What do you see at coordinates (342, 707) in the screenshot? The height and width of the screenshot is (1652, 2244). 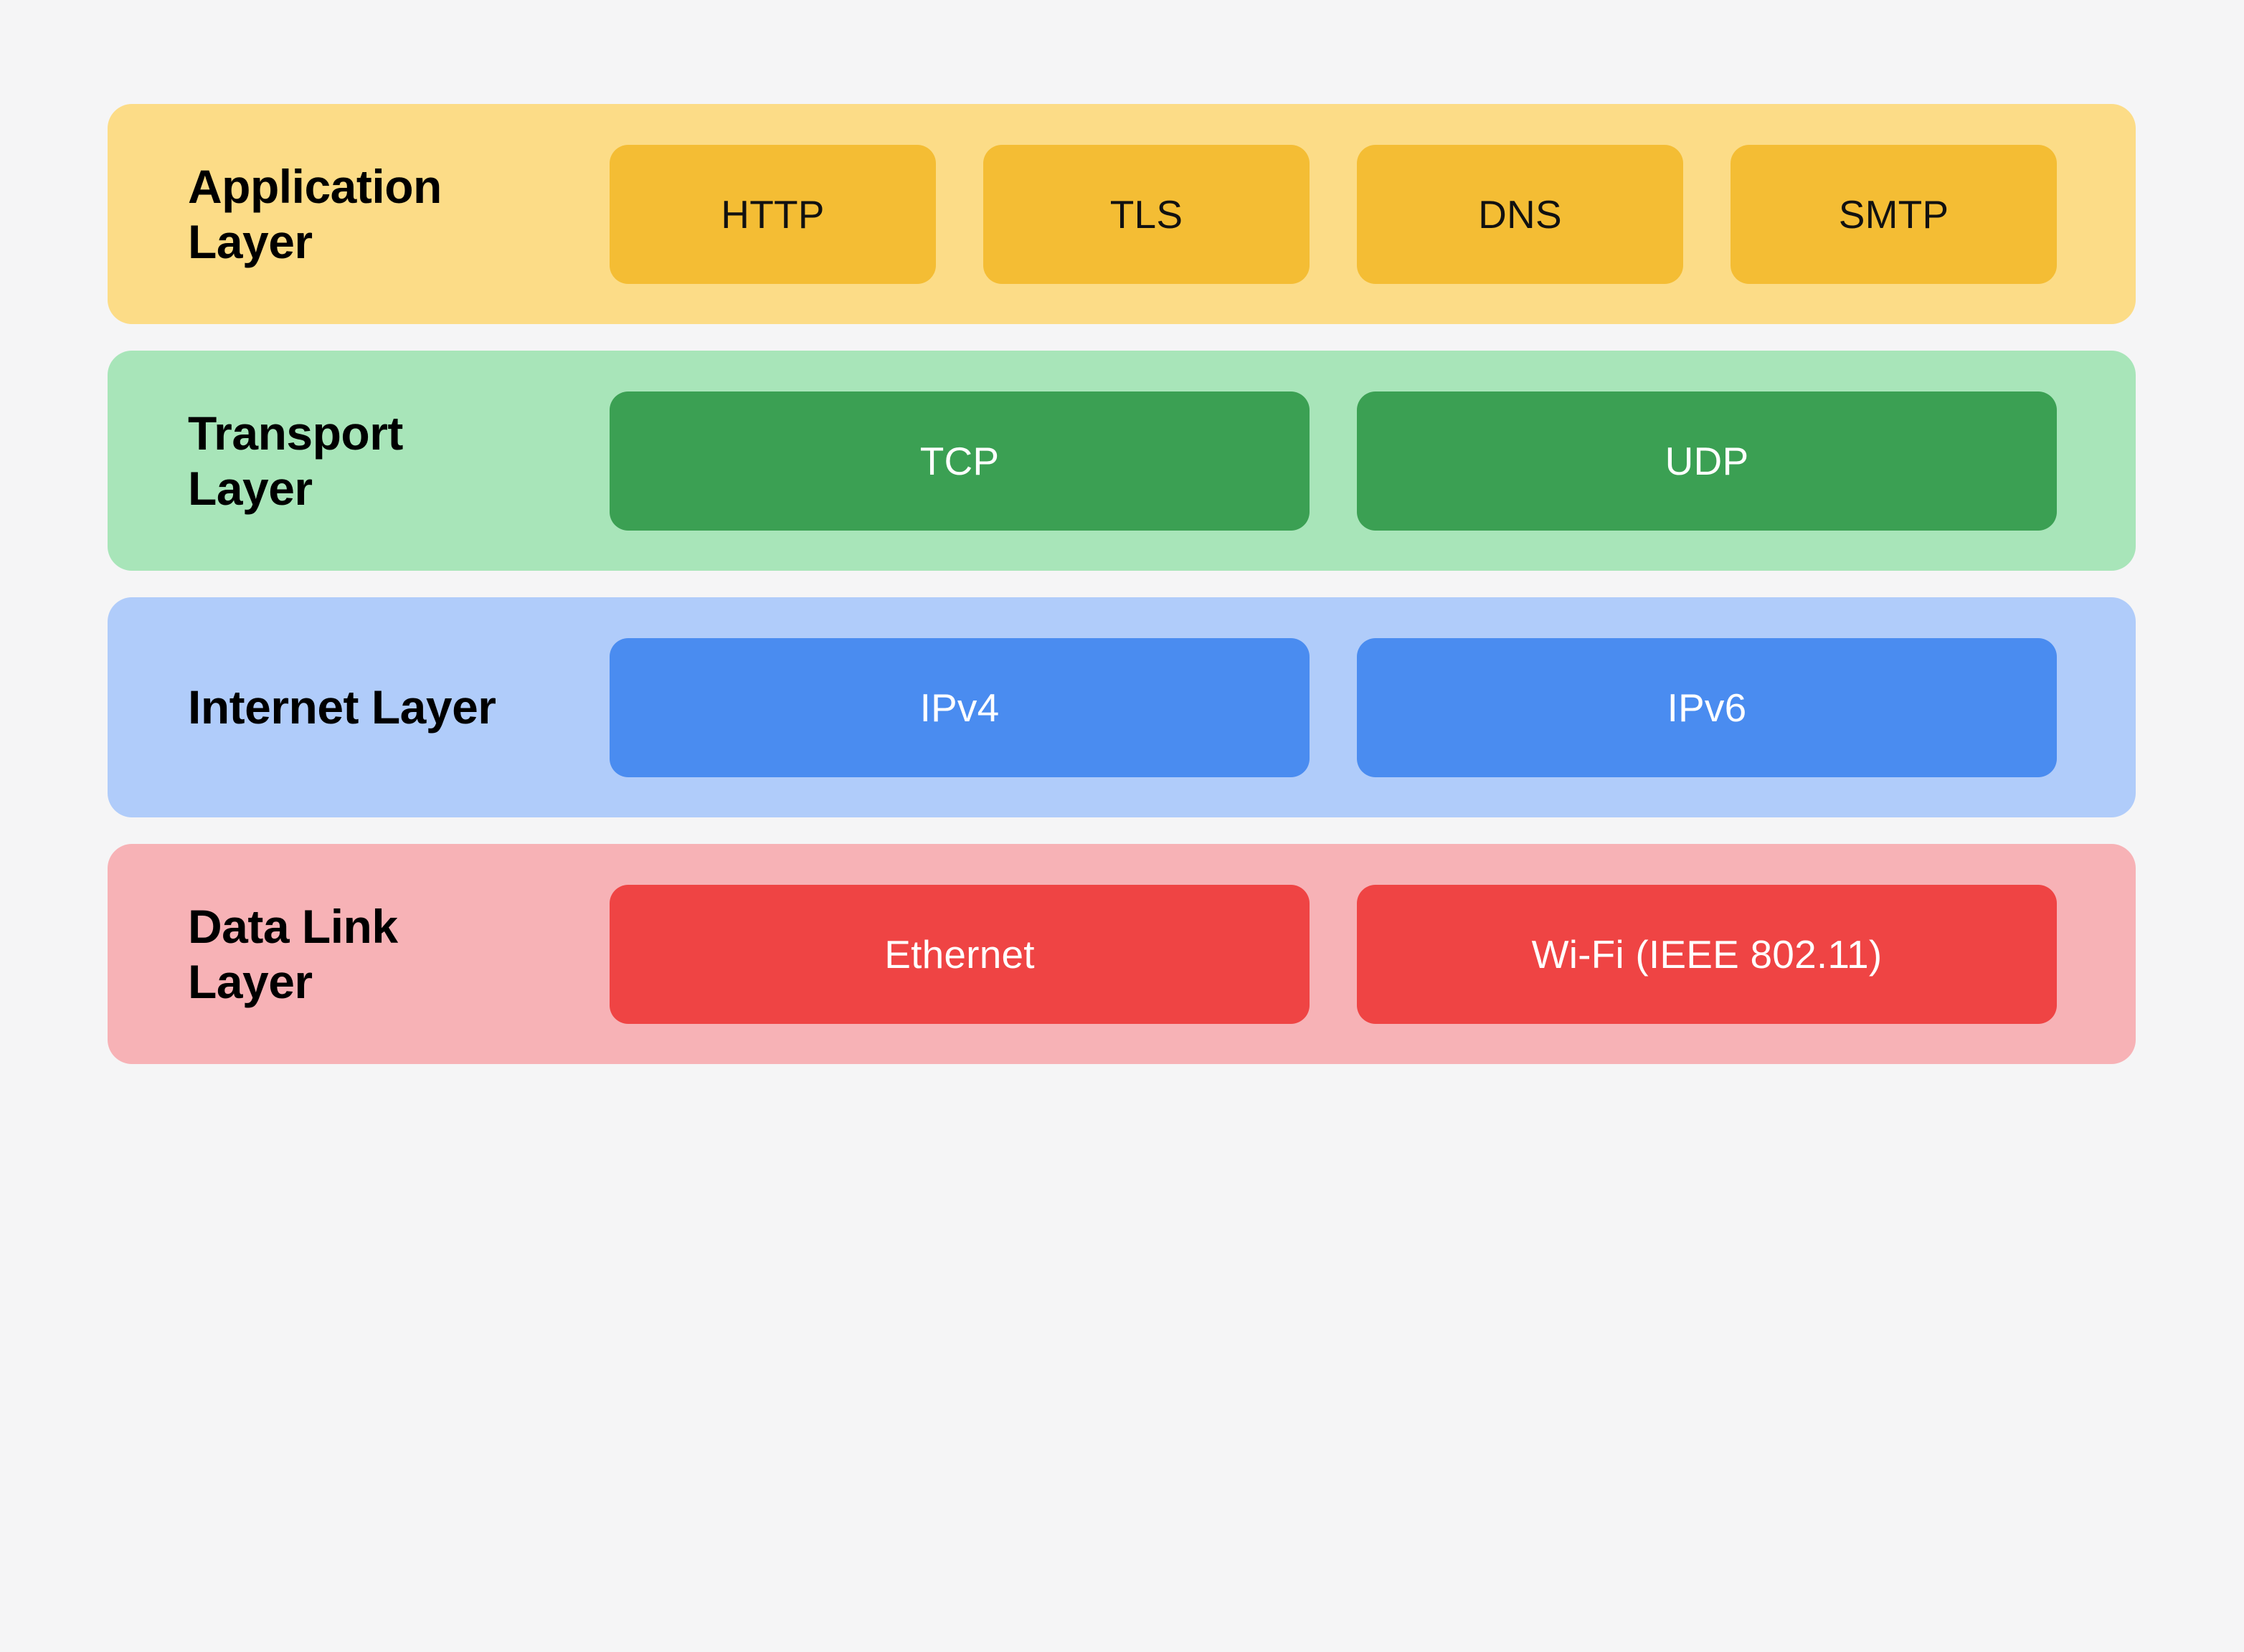 I see `layer-label-internet: Internet Layer` at bounding box center [342, 707].